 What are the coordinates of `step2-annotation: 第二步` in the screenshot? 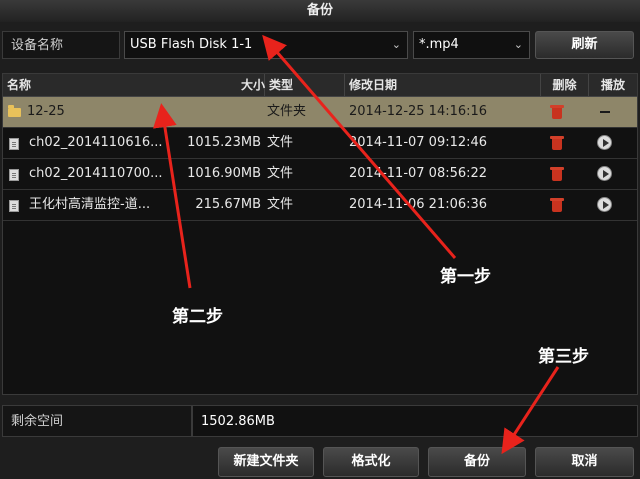 It's located at (197, 317).